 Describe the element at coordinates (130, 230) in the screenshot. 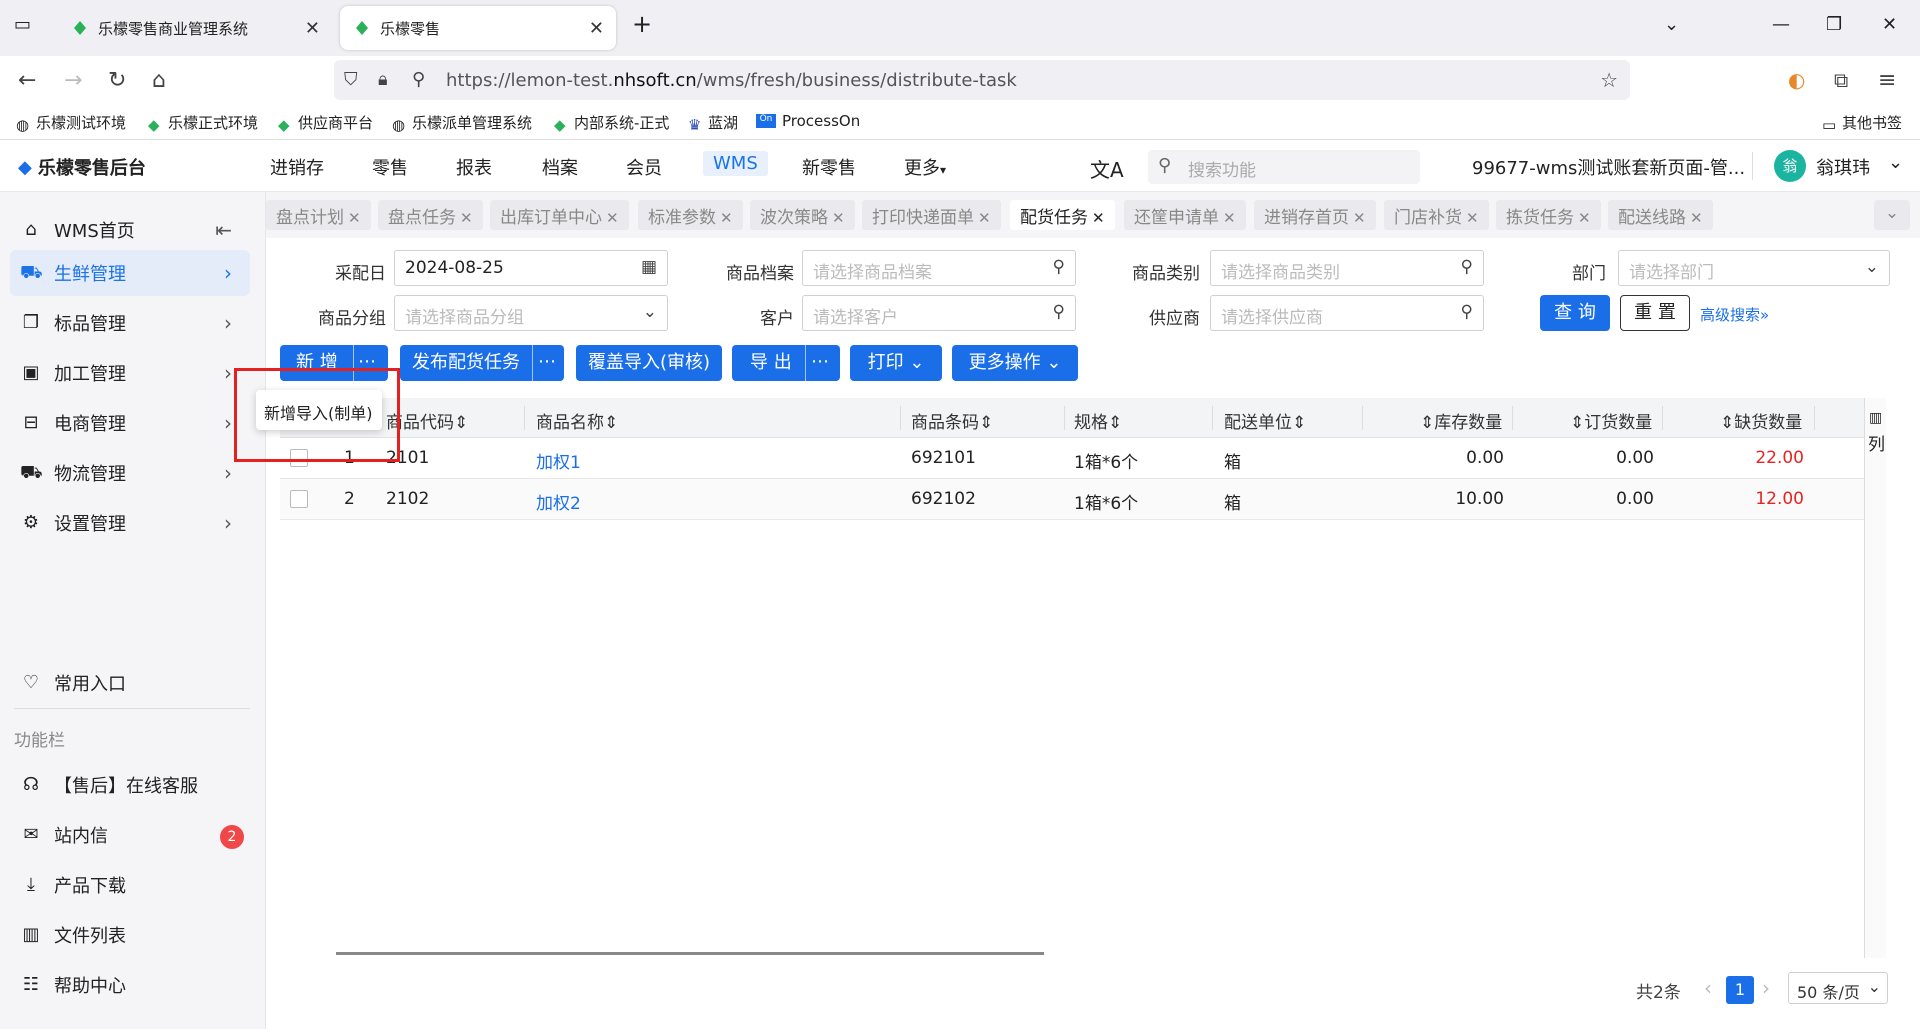

I see `sidebar-item-wms-home: ⌂ WMS首页 ⇤` at that location.